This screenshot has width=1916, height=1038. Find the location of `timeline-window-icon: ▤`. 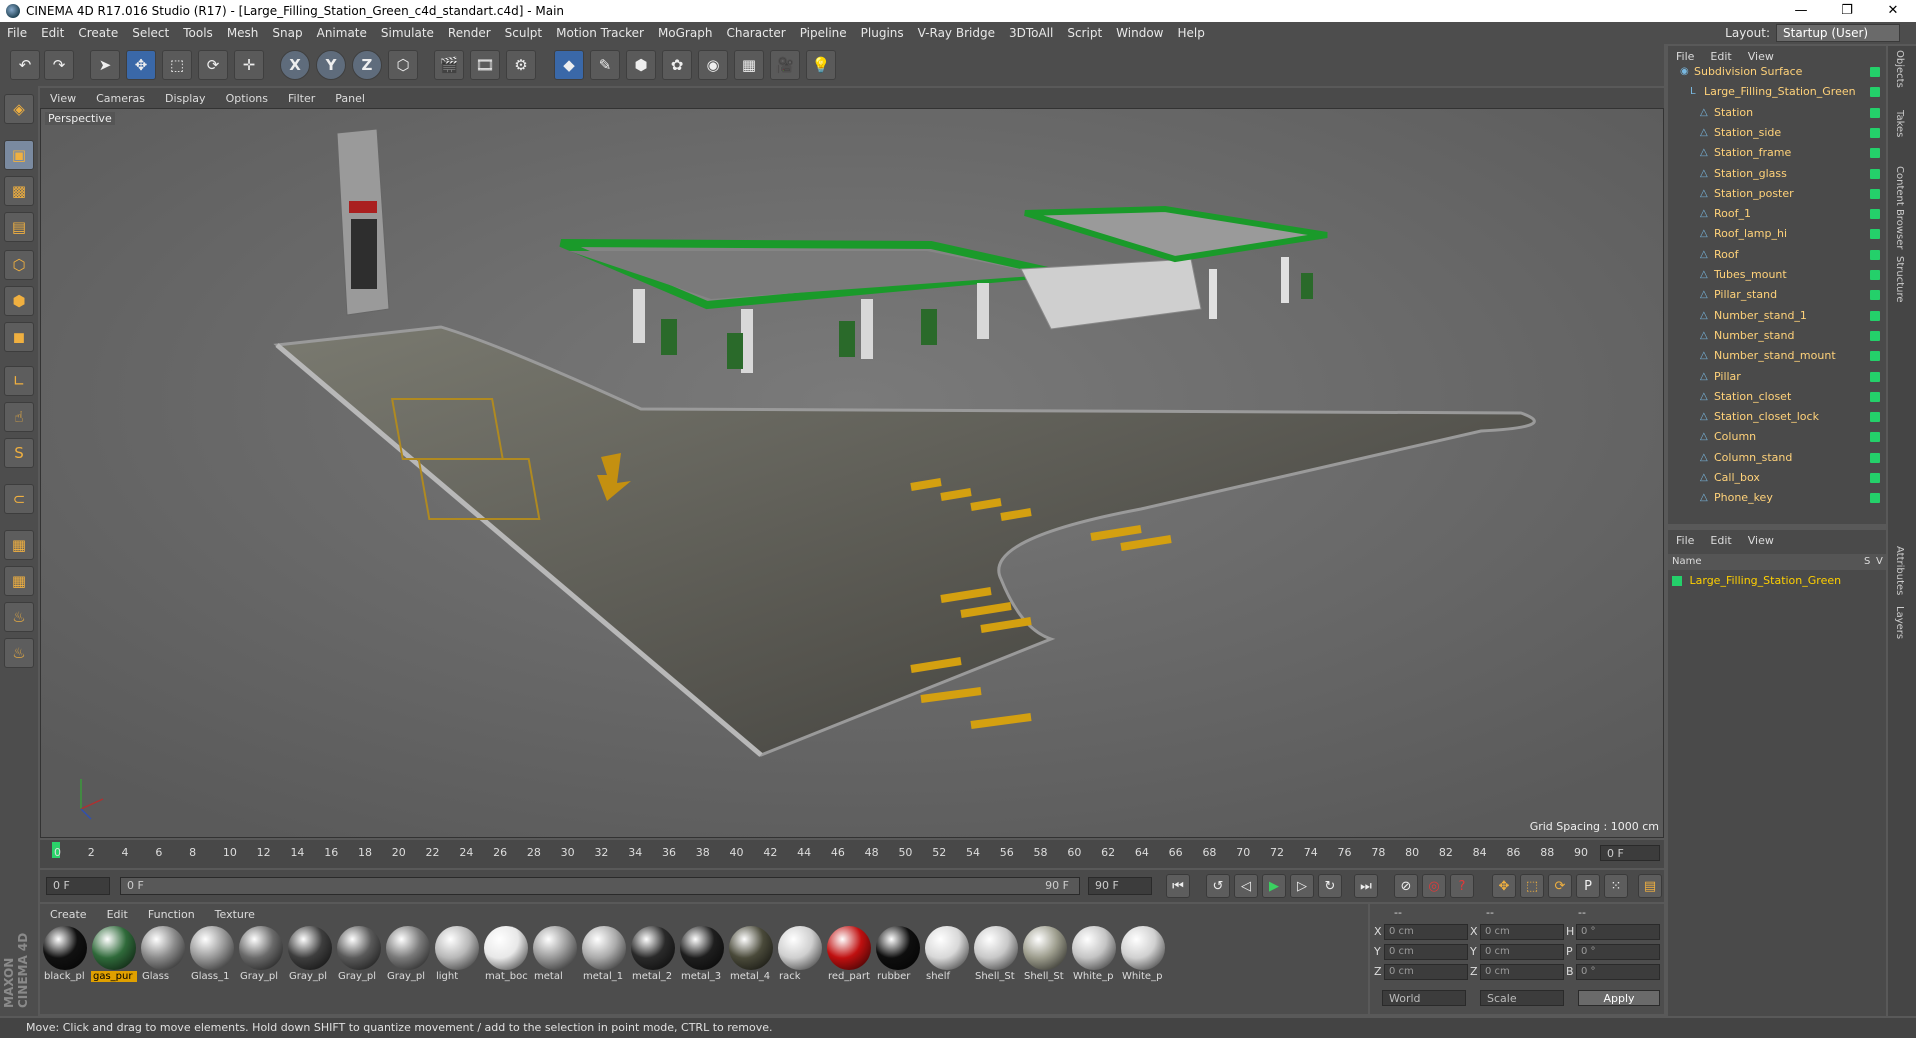

timeline-window-icon: ▤ is located at coordinates (1650, 886).